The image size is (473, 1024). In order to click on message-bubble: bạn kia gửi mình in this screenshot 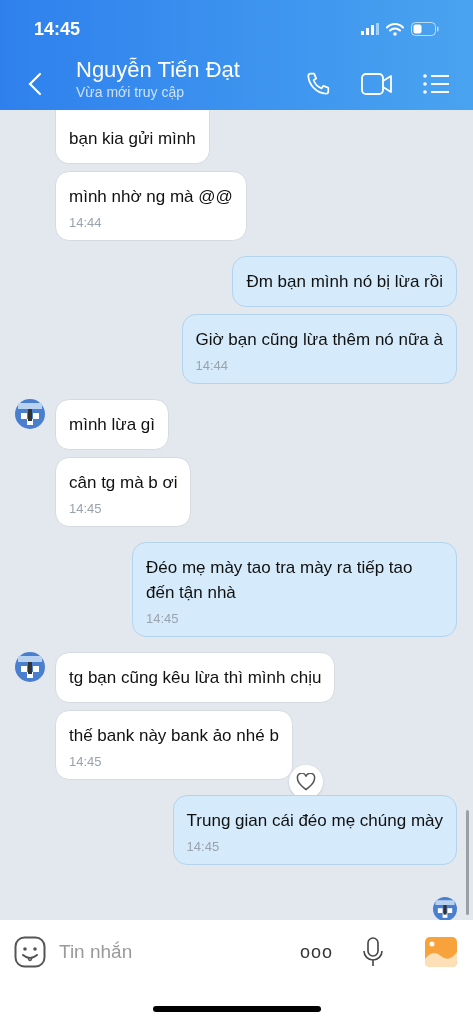, I will do `click(132, 137)`.